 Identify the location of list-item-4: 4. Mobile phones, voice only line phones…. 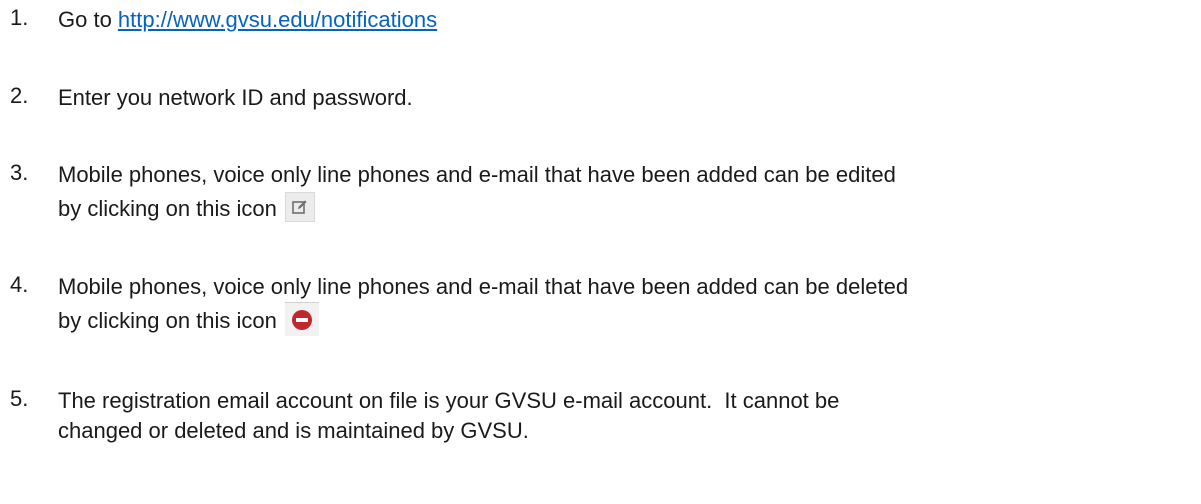
(600, 306).